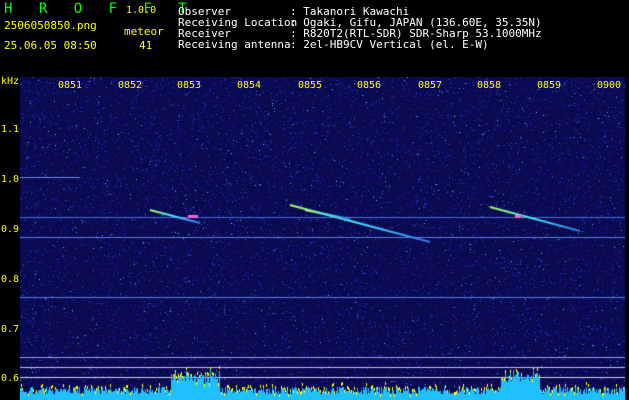  Describe the element at coordinates (549, 85) in the screenshot. I see `x-tick-0859: 0859` at that location.